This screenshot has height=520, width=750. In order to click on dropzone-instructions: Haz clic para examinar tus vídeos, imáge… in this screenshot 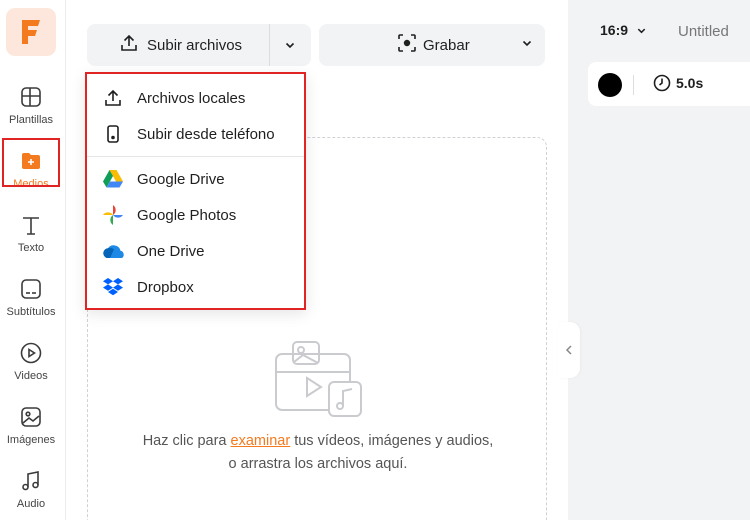, I will do `click(318, 453)`.